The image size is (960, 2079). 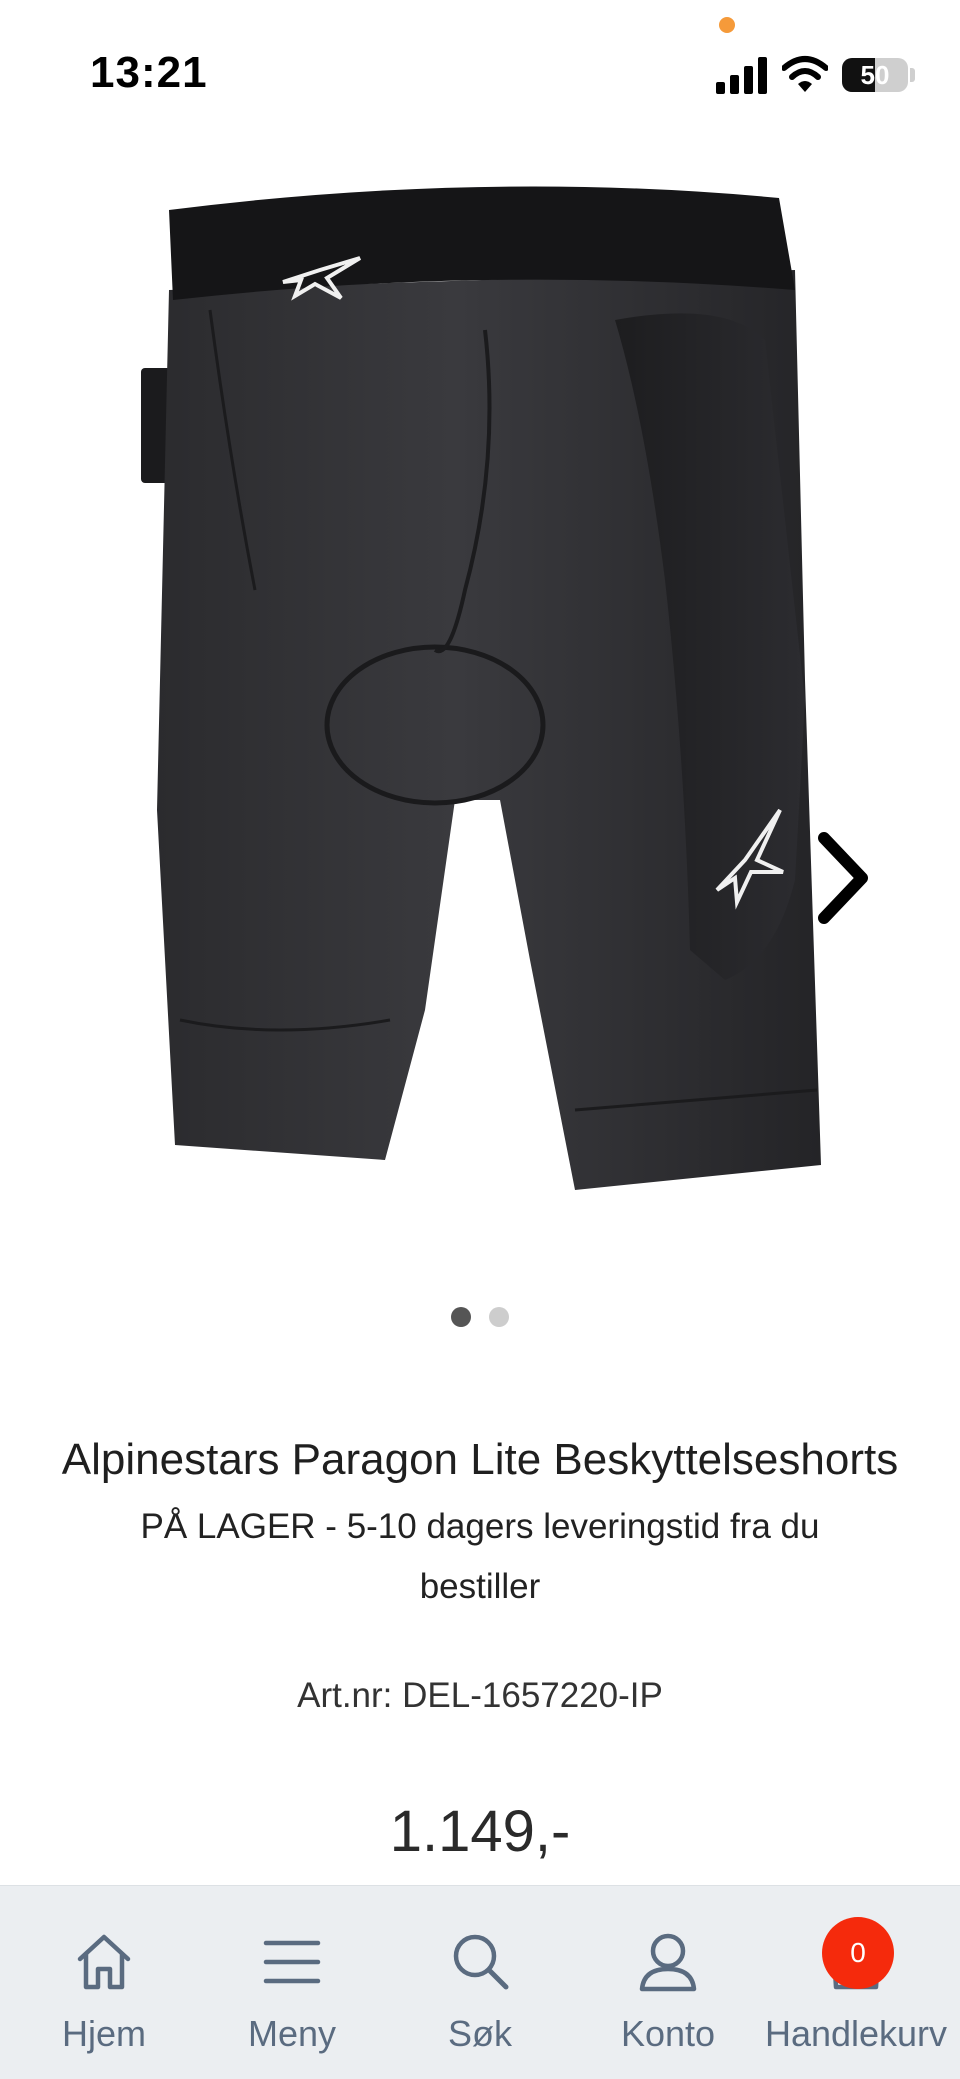 What do you see at coordinates (805, 74) in the screenshot?
I see `wifi-icon` at bounding box center [805, 74].